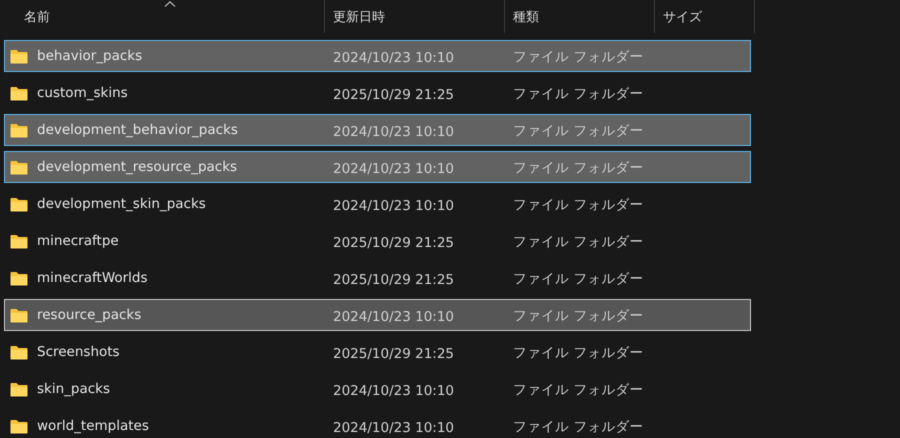 This screenshot has height=438, width=900. I want to click on file-row: behavior_packs 2024/10/23 10:10 ファイル フォルダー, so click(377, 56).